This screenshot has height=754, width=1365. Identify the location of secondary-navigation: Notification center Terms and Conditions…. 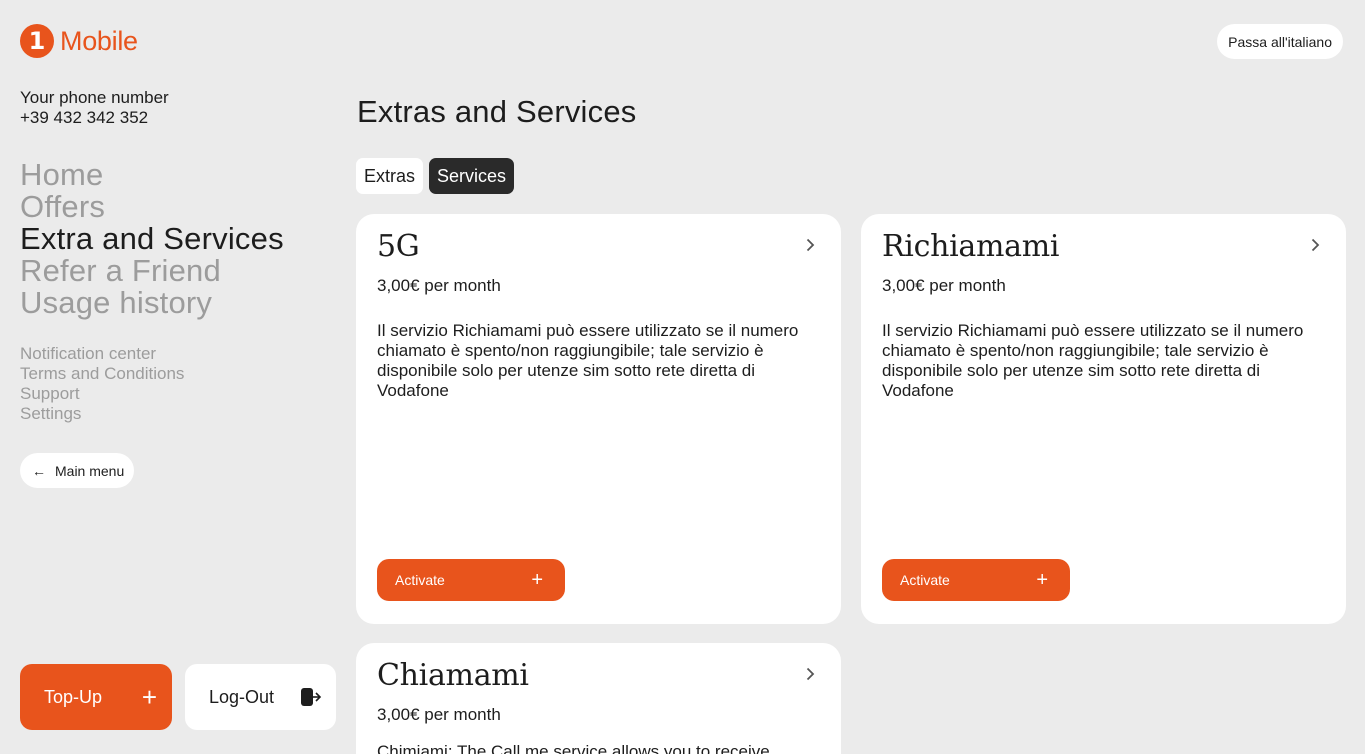
(102, 384).